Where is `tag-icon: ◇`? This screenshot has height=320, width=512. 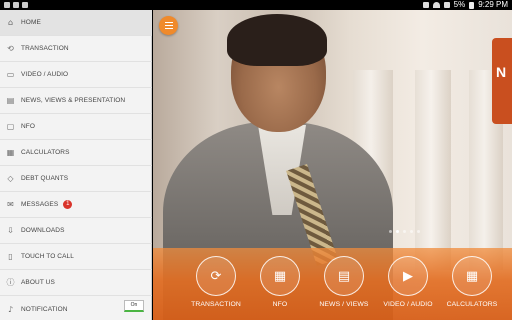
tag-icon: ◇ is located at coordinates (10, 178).